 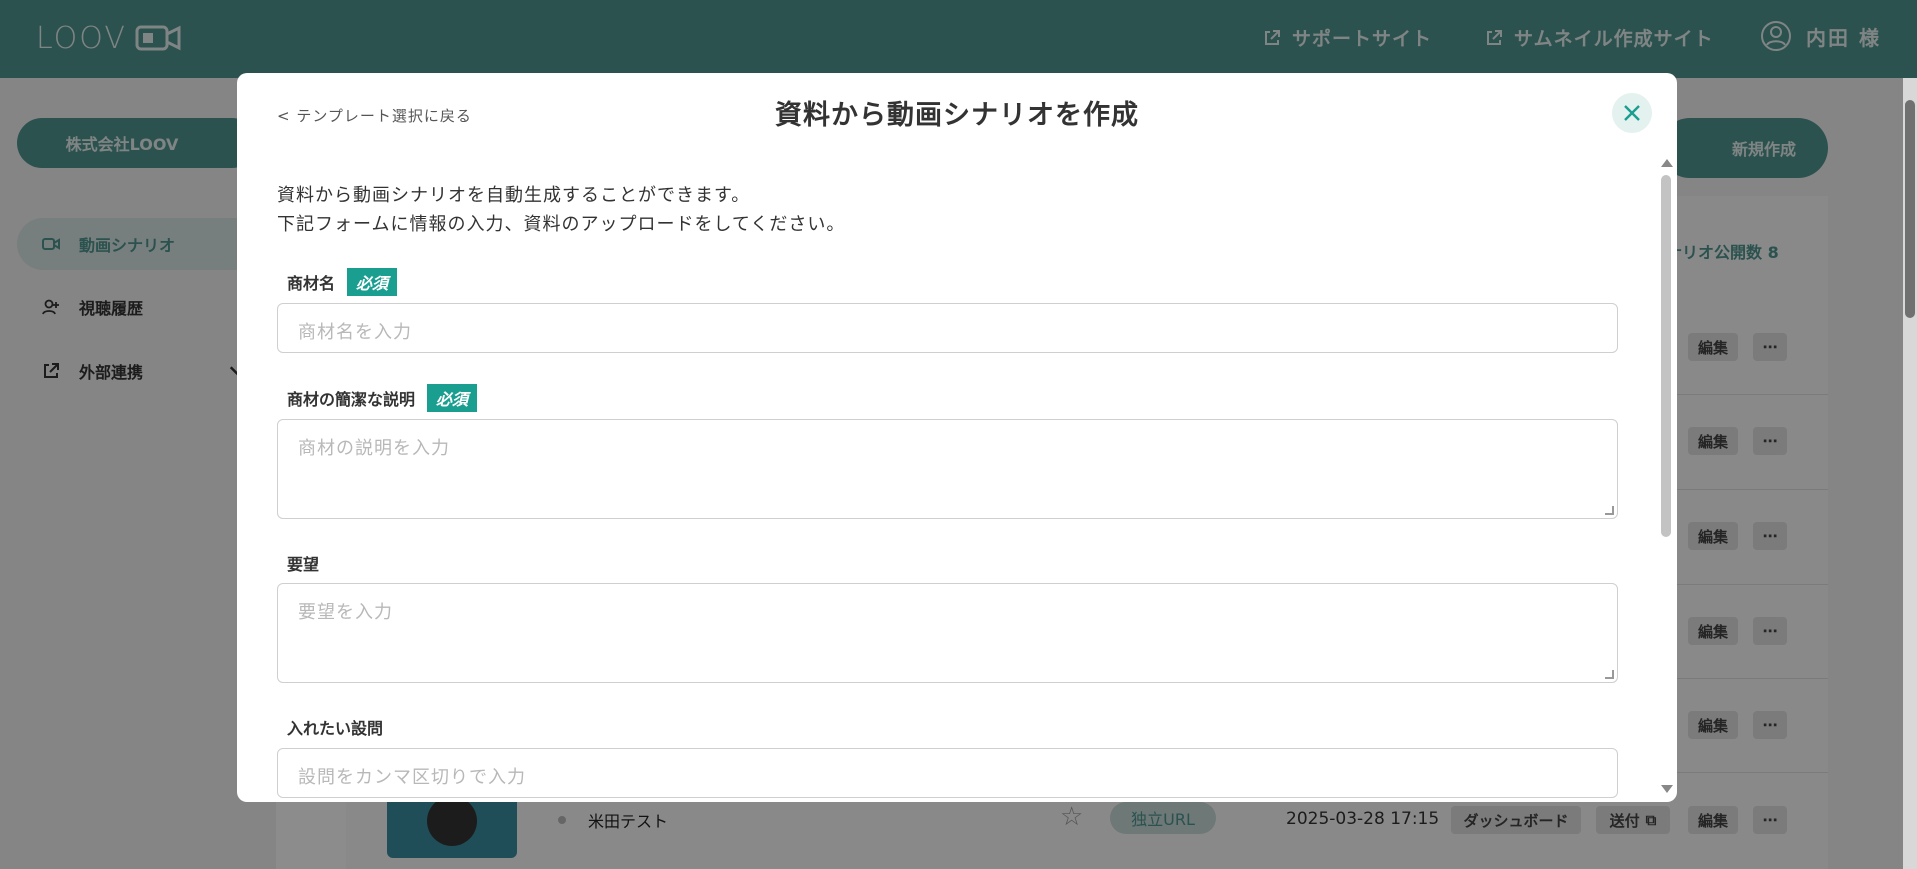 I want to click on field-label-text: 入れたい設問, so click(x=335, y=728).